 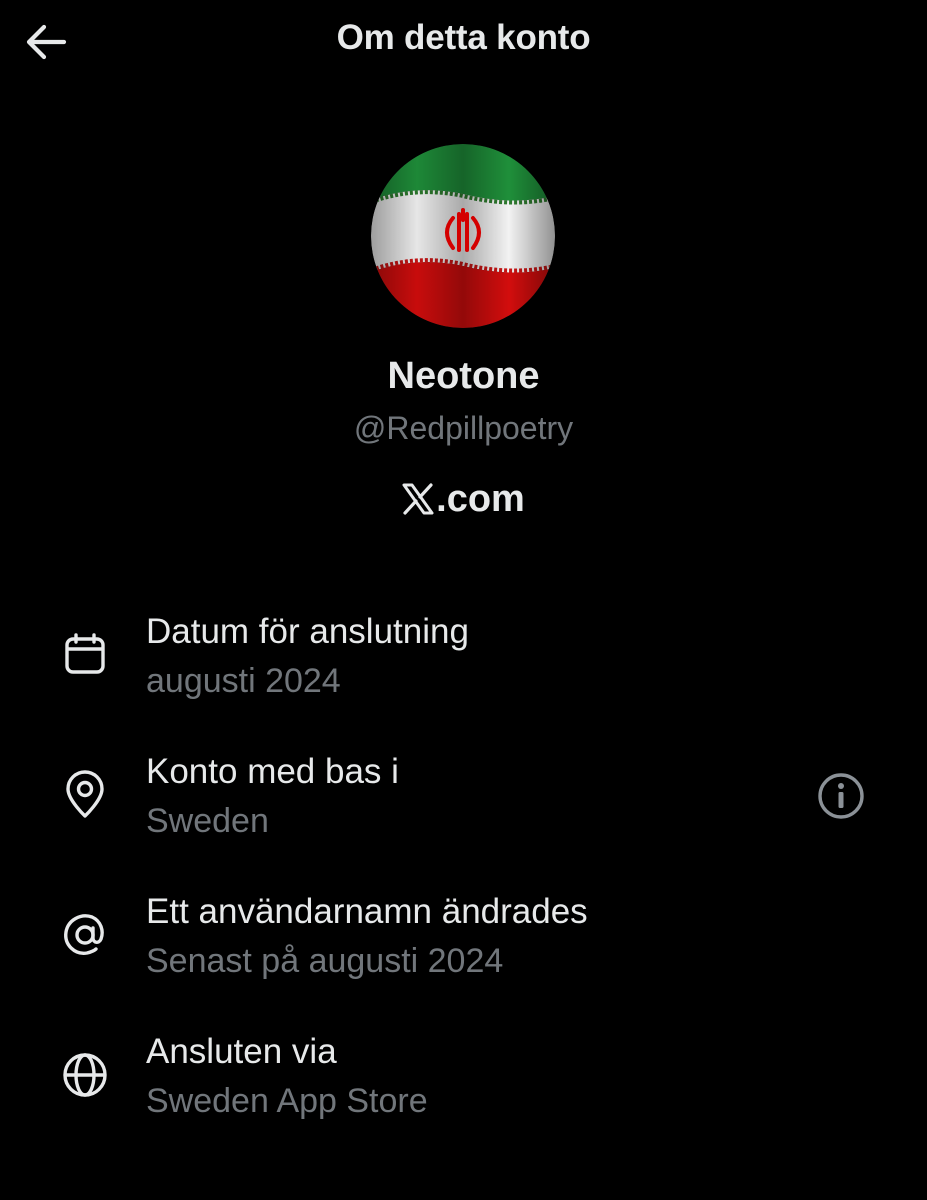 I want to click on location-info-button, so click(x=841, y=796).